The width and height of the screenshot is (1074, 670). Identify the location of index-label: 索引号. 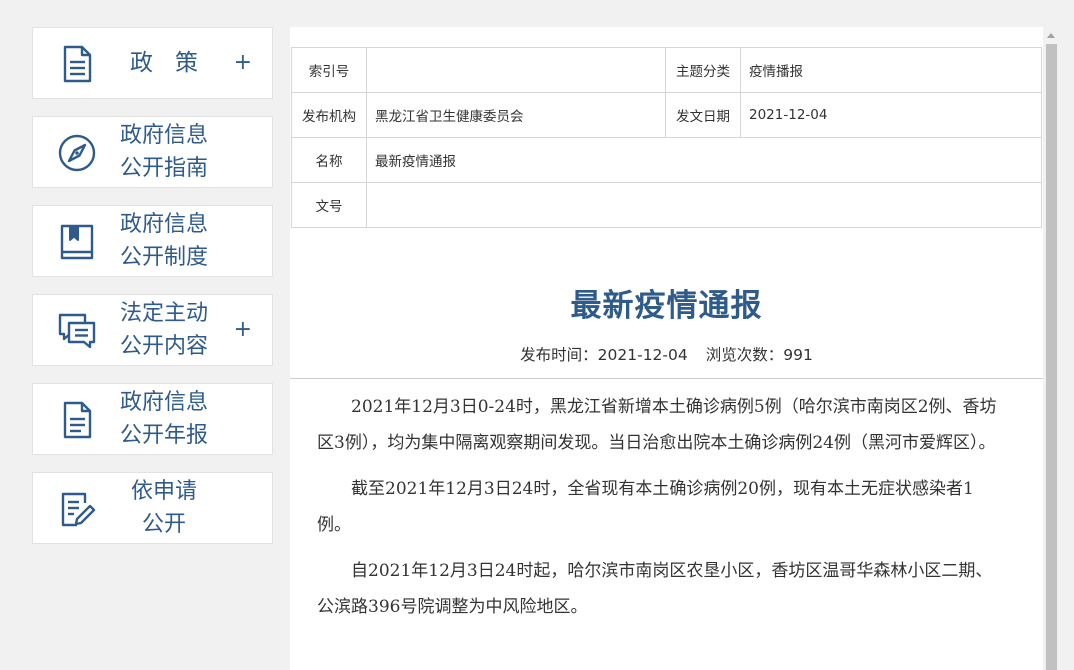
(329, 70).